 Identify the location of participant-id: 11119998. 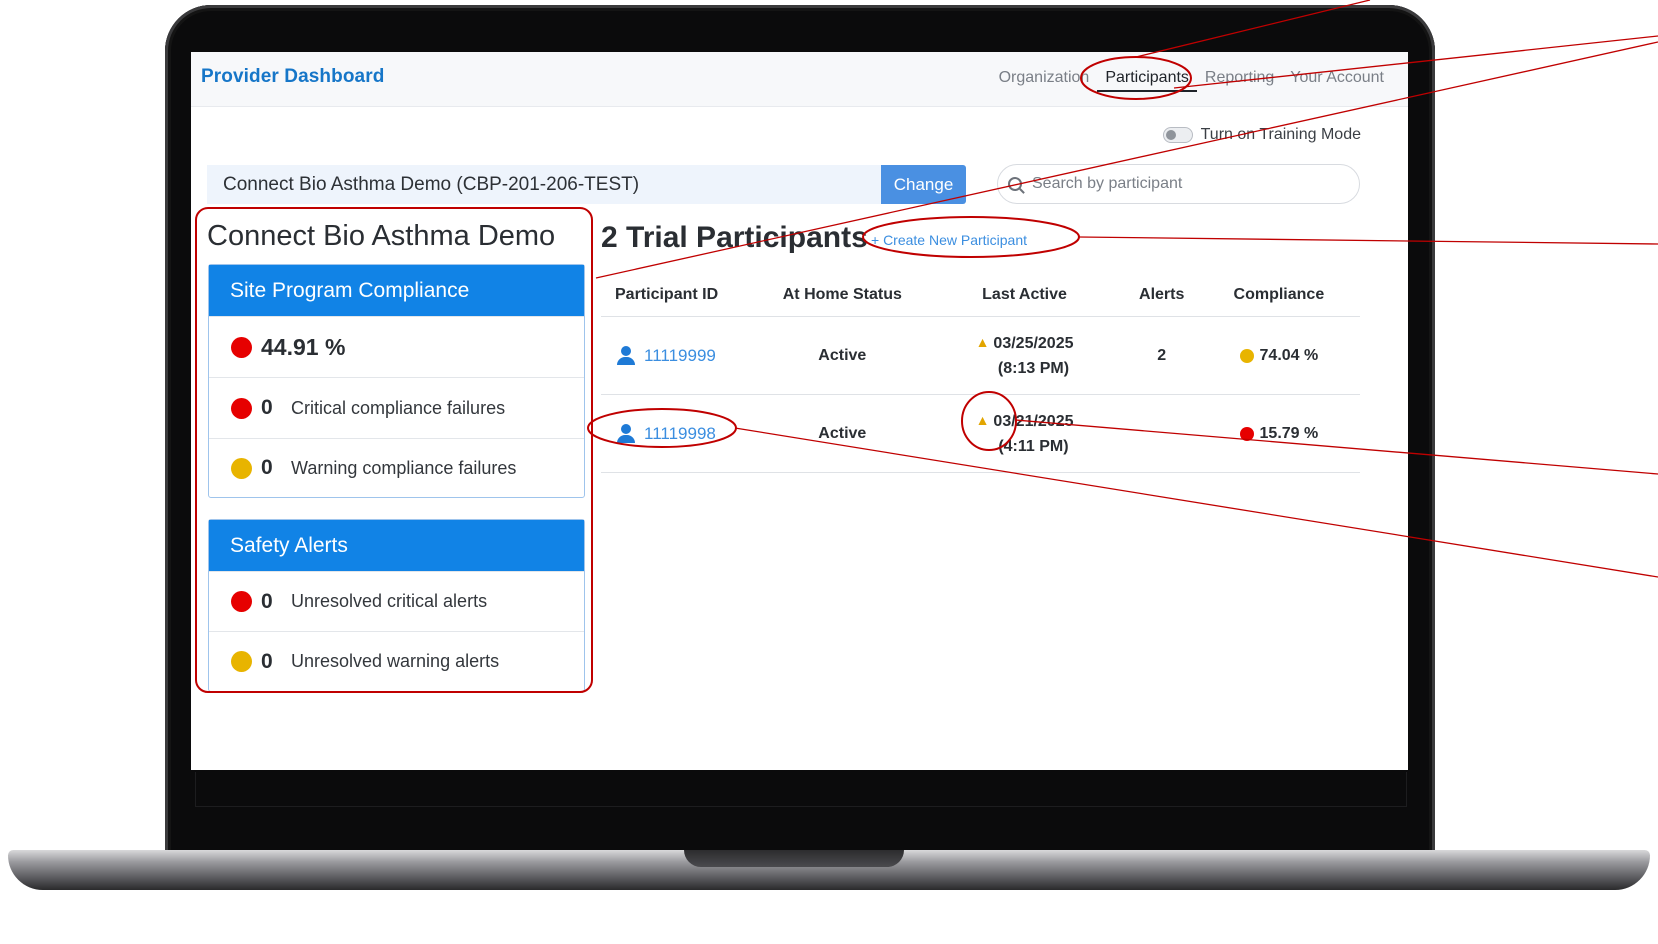
(680, 434).